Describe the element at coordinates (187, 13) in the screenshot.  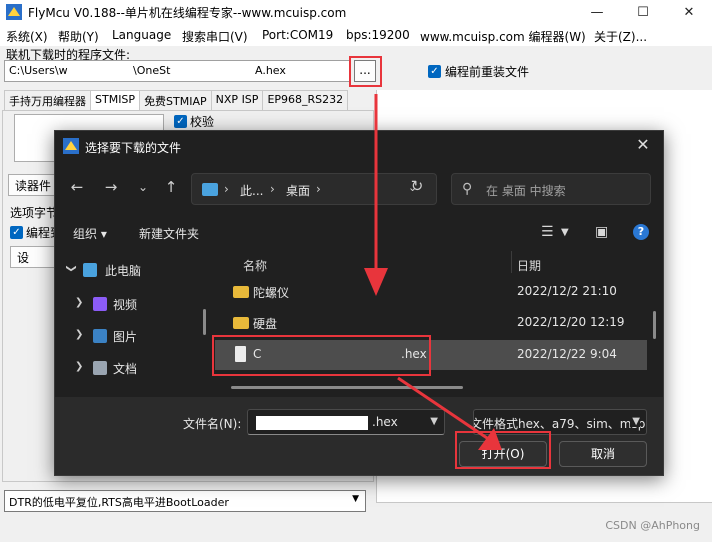
I see `app-title: FlyMcu V0.188--单片机在线编程专家--www.mcuisp.com` at that location.